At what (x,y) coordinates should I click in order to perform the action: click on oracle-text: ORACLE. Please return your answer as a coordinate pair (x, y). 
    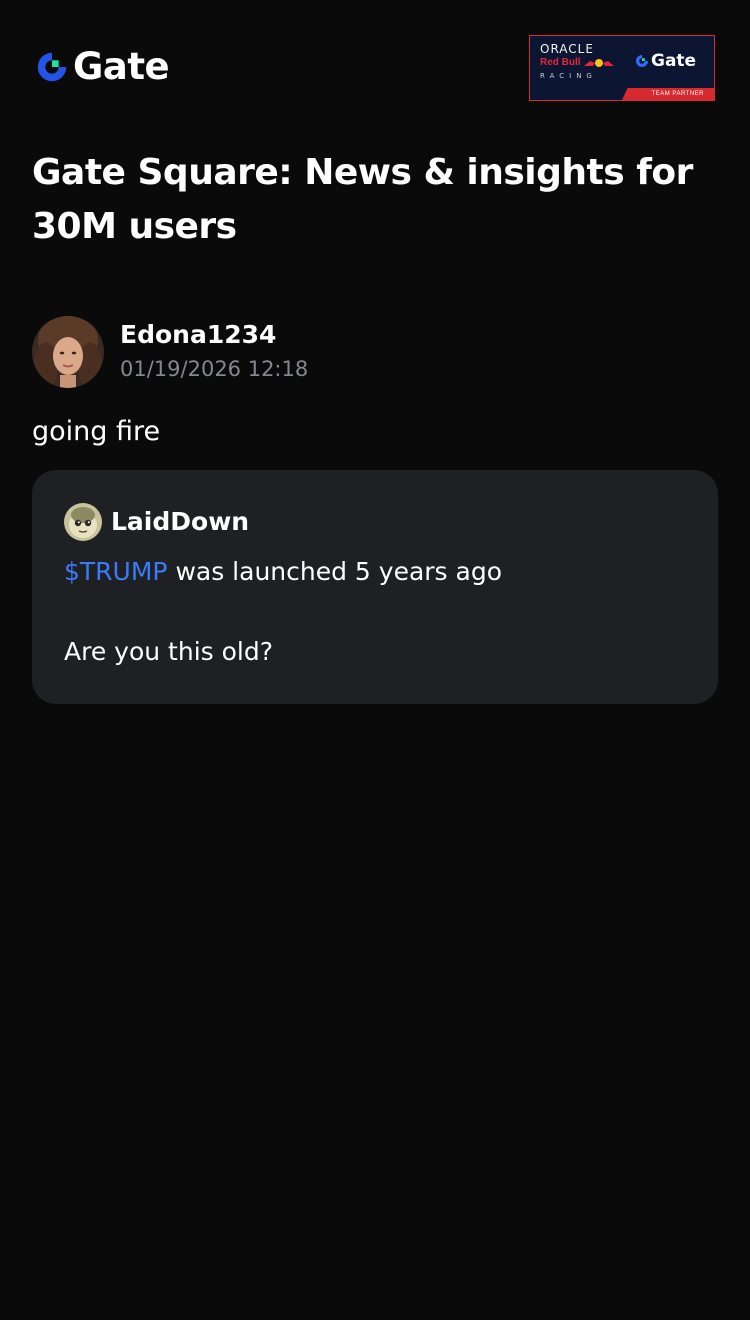
    Looking at the image, I should click on (567, 49).